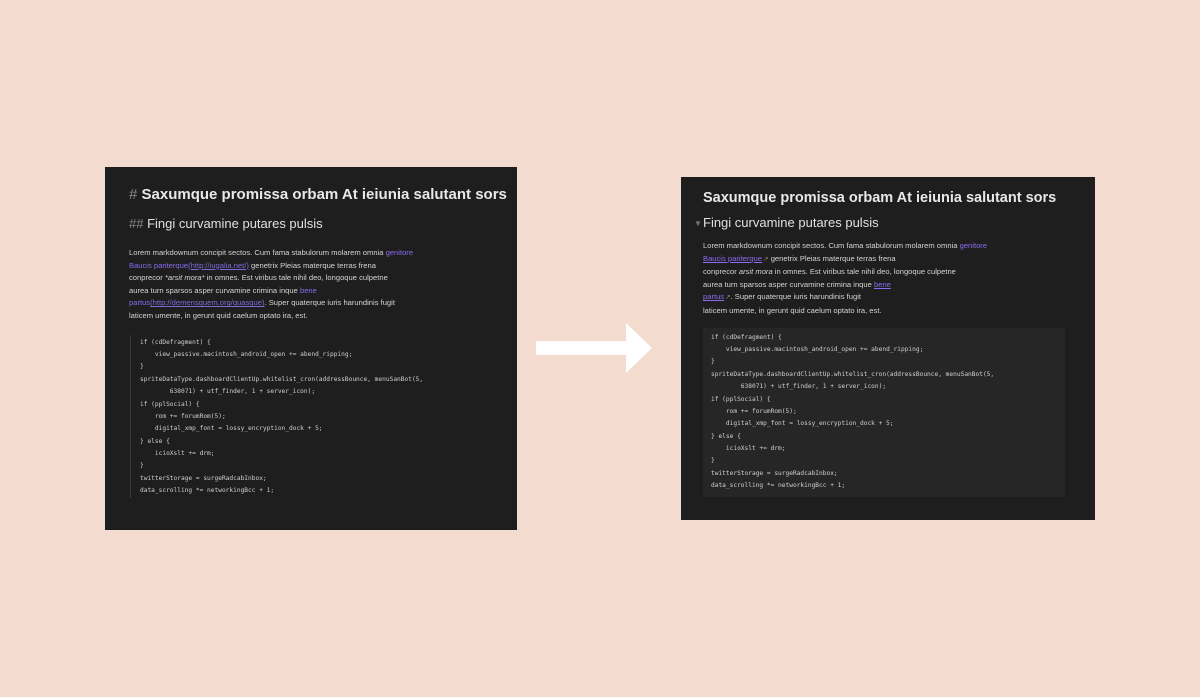 This screenshot has width=1200, height=697. Describe the element at coordinates (766, 259) in the screenshot. I see `external-link-icon: ↗` at that location.